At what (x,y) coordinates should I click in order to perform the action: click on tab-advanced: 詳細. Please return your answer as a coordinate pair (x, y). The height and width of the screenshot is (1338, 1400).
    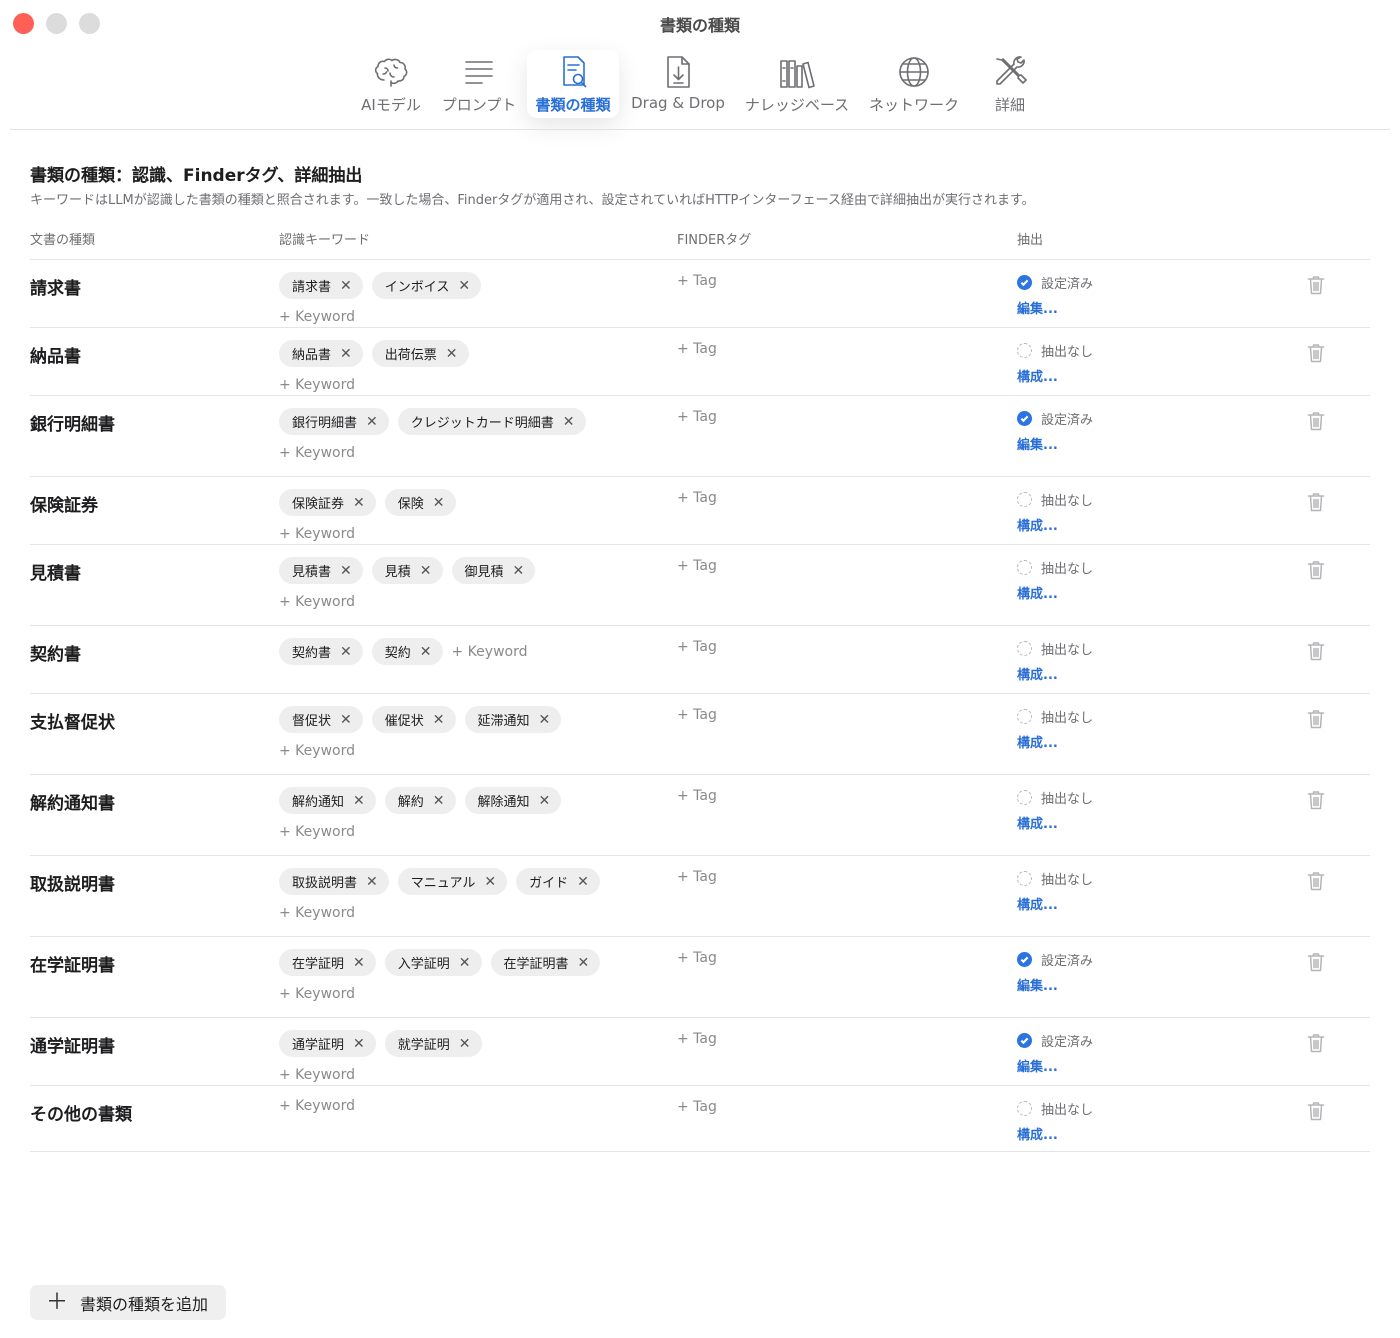
    Looking at the image, I should click on (1010, 84).